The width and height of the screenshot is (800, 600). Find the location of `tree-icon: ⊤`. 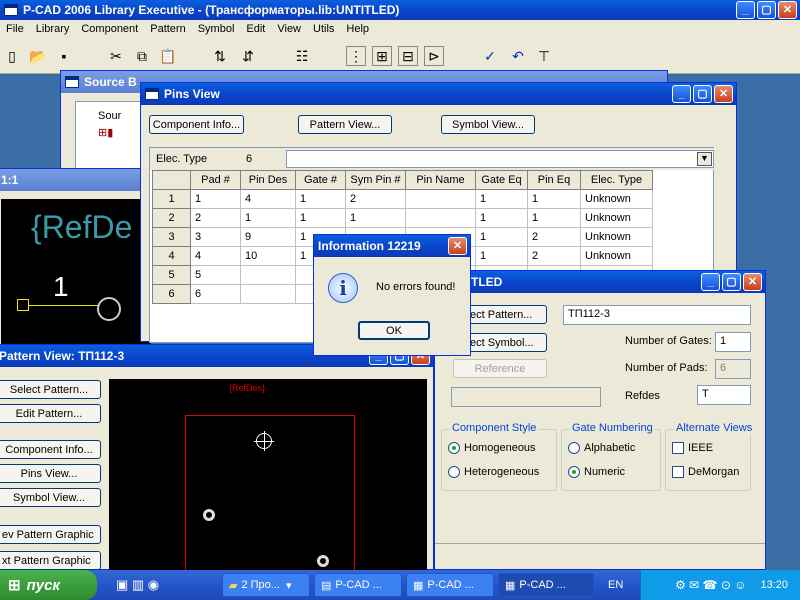

tree-icon: ⊤ is located at coordinates (544, 56).